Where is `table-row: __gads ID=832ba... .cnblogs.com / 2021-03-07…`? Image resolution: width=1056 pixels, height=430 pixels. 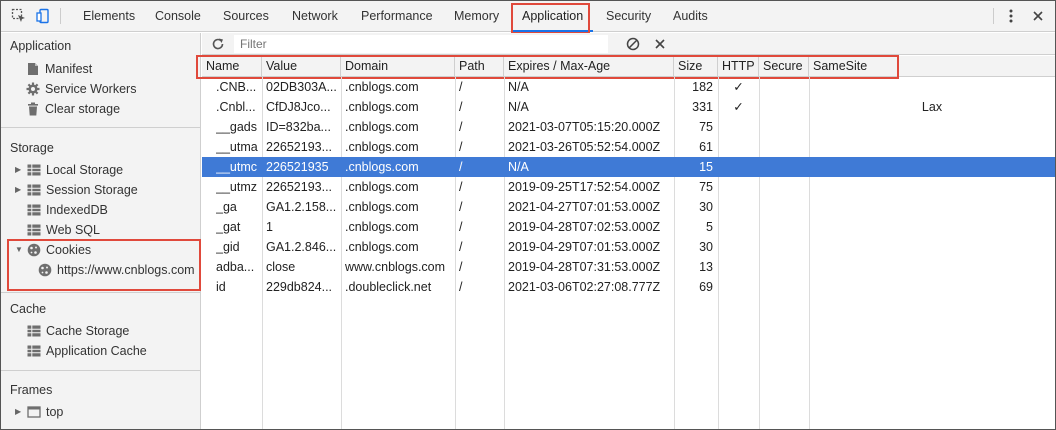
table-row: __gads ID=832ba... .cnblogs.com / 2021-03-07… is located at coordinates (628, 127).